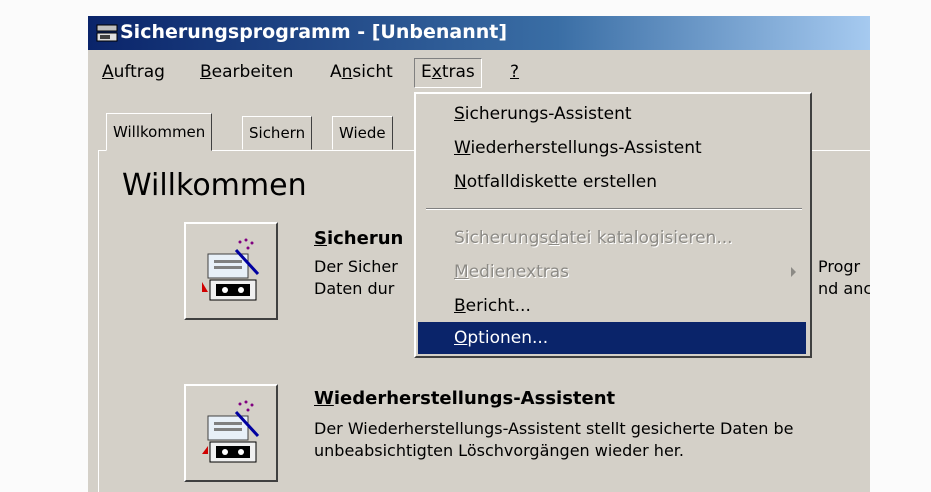 Image resolution: width=931 pixels, height=492 pixels. I want to click on tab-wiederherstellen: Wiede, so click(362, 133).